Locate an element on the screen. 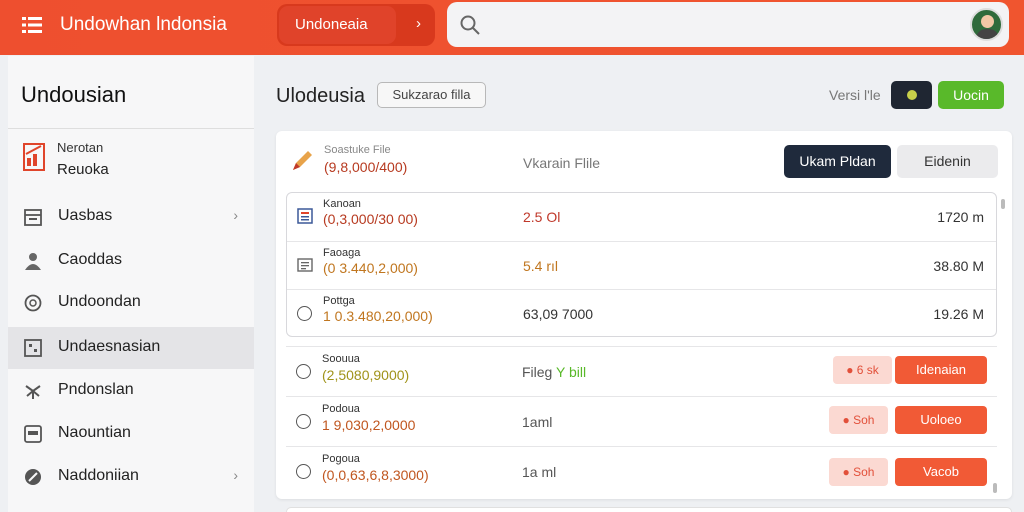 The height and width of the screenshot is (512, 1024). row-code: (0 3.440,2,000) is located at coordinates (370, 268).